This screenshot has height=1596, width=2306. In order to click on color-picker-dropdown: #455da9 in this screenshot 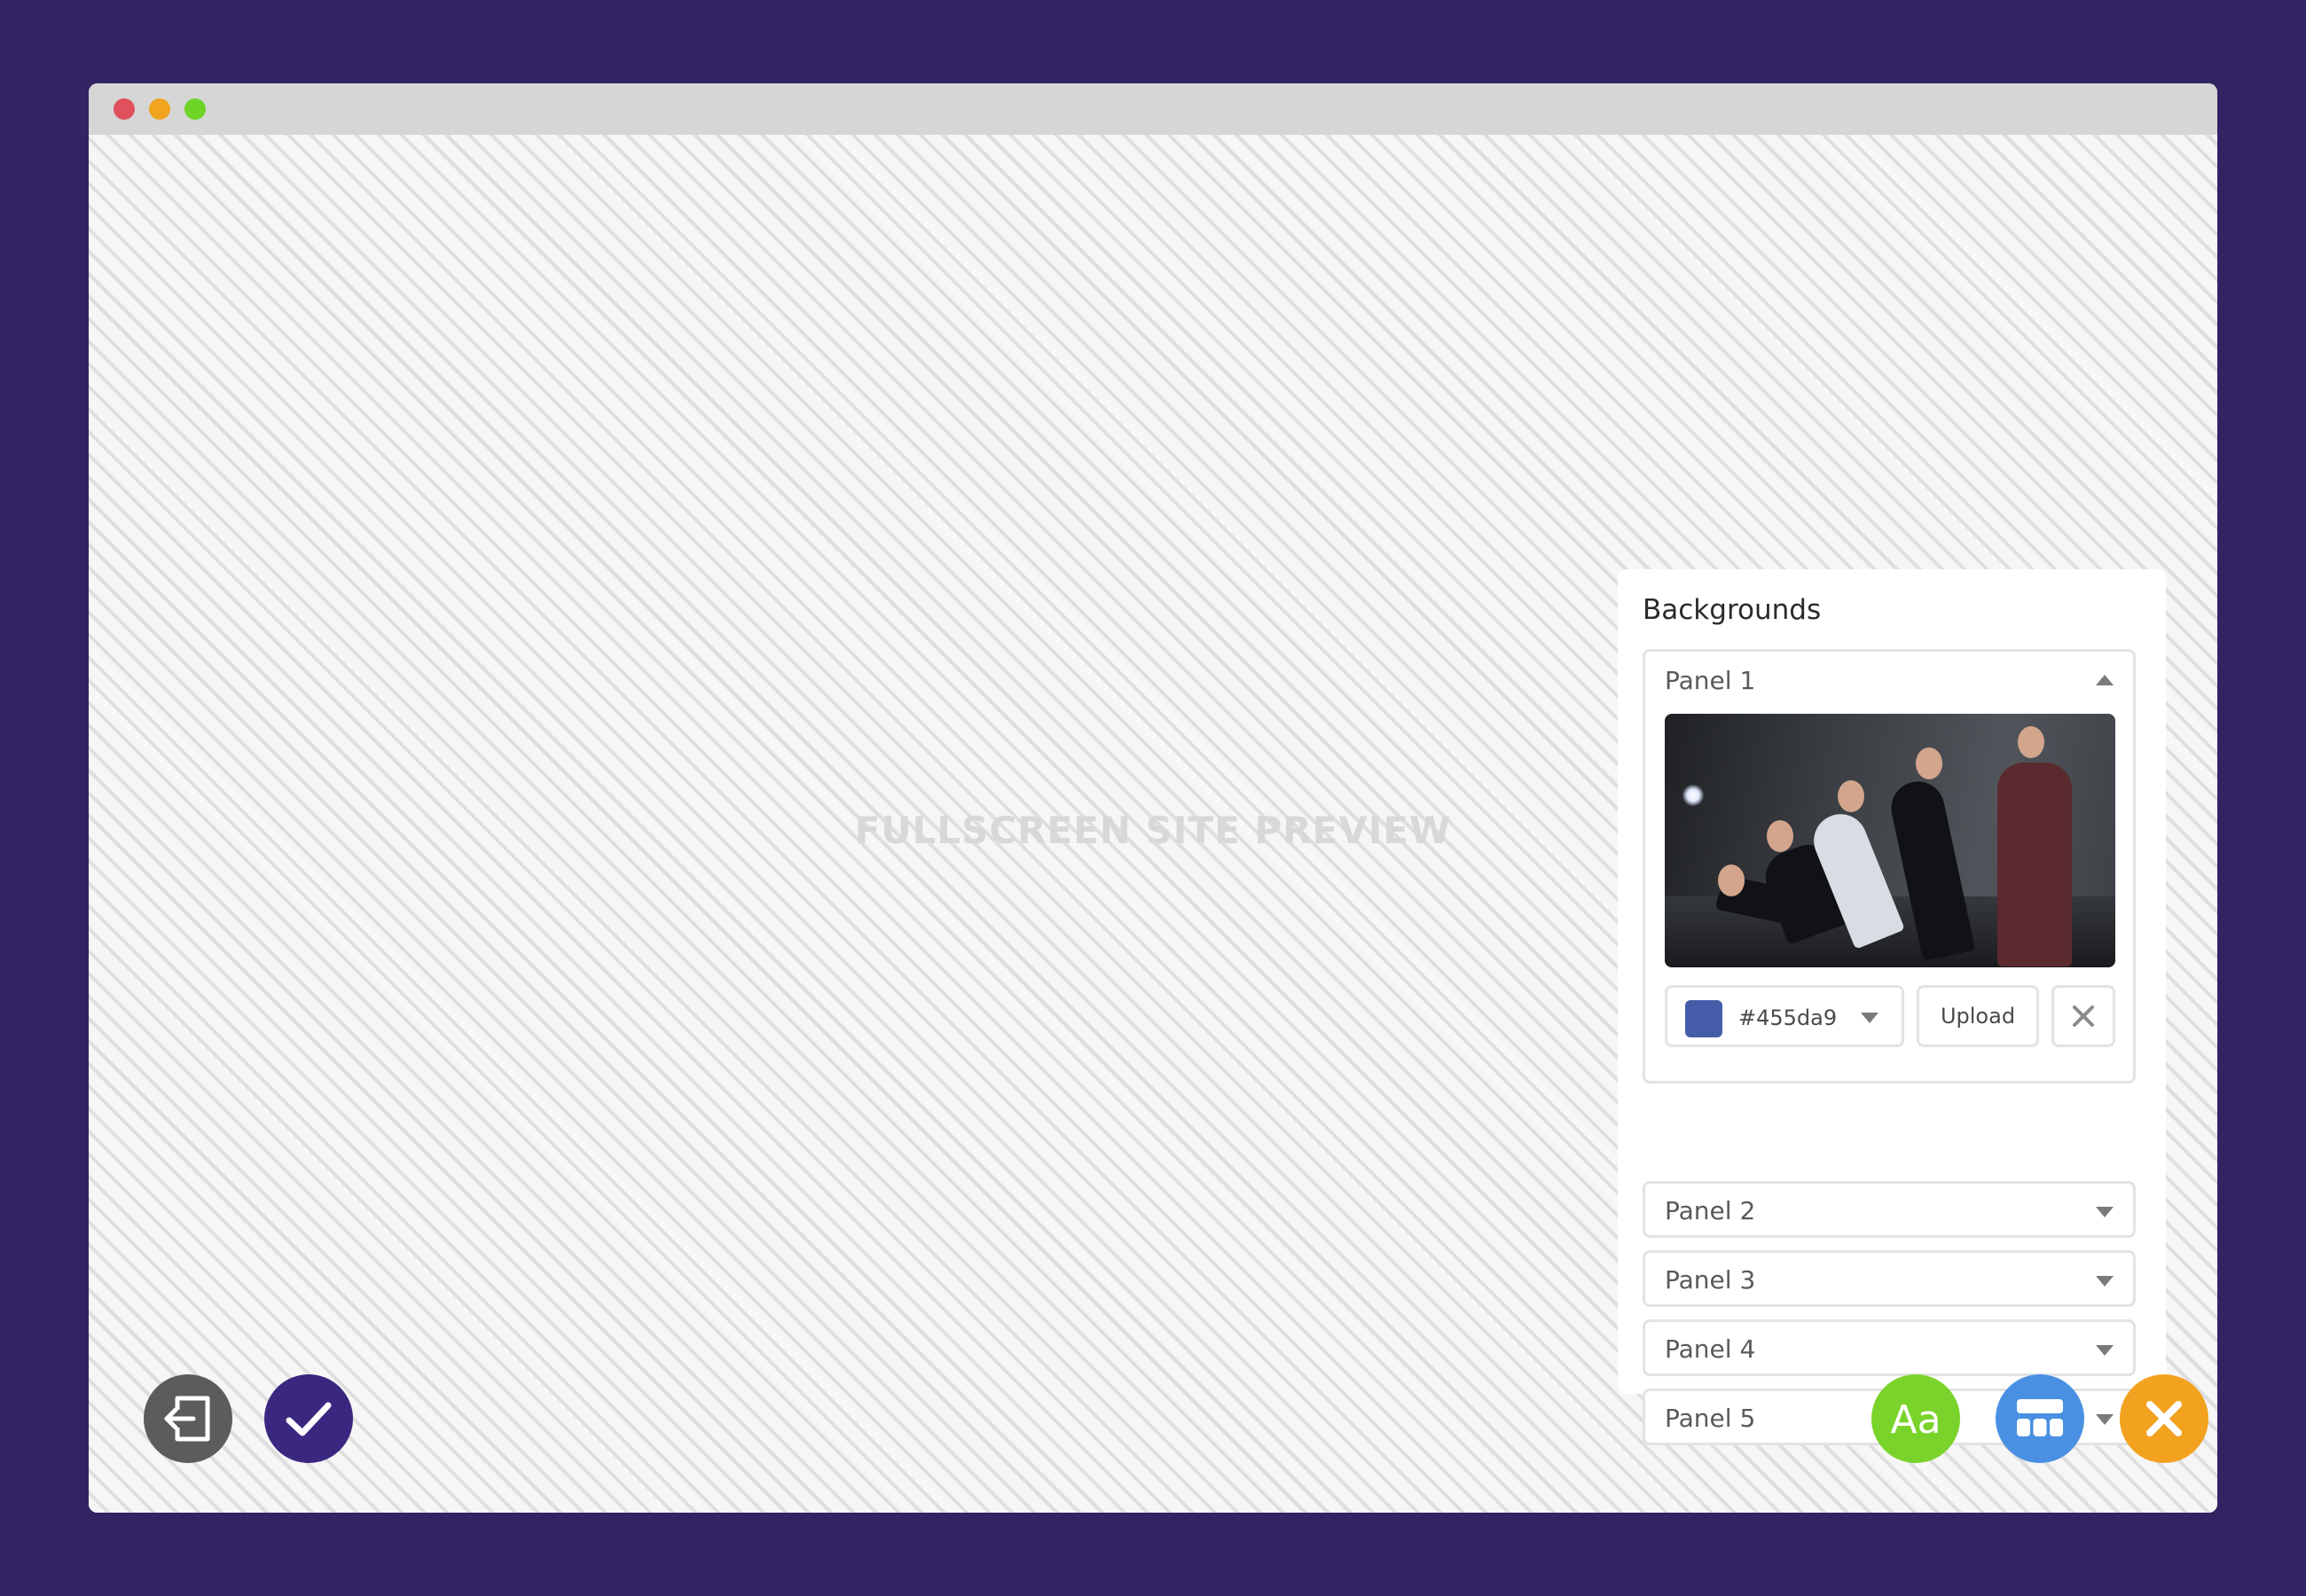, I will do `click(1784, 1016)`.